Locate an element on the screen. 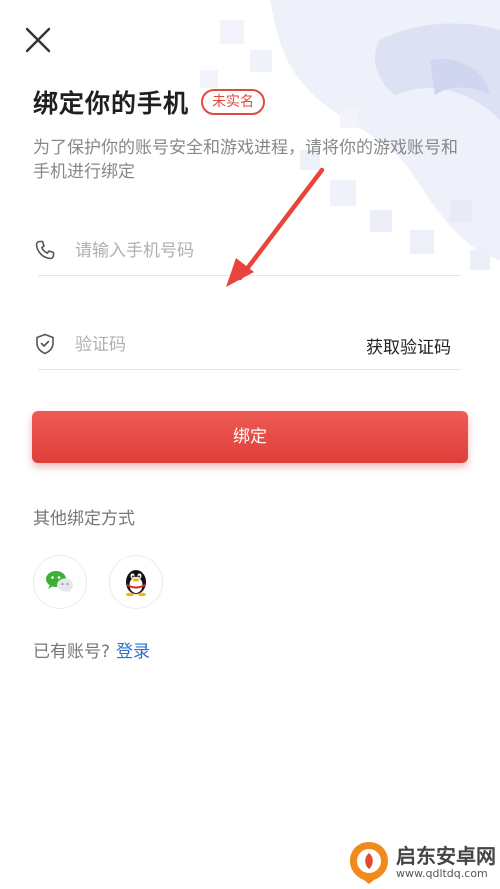  watermark: 启东安卓网 www.qdltdq.com is located at coordinates (421, 862).